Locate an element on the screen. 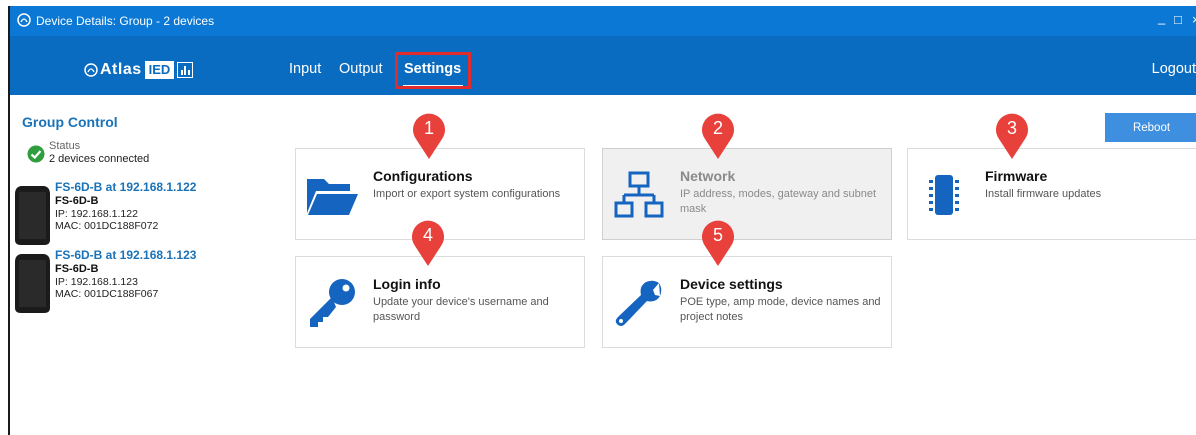 The height and width of the screenshot is (435, 1196). callout-marker: 4 is located at coordinates (428, 243).